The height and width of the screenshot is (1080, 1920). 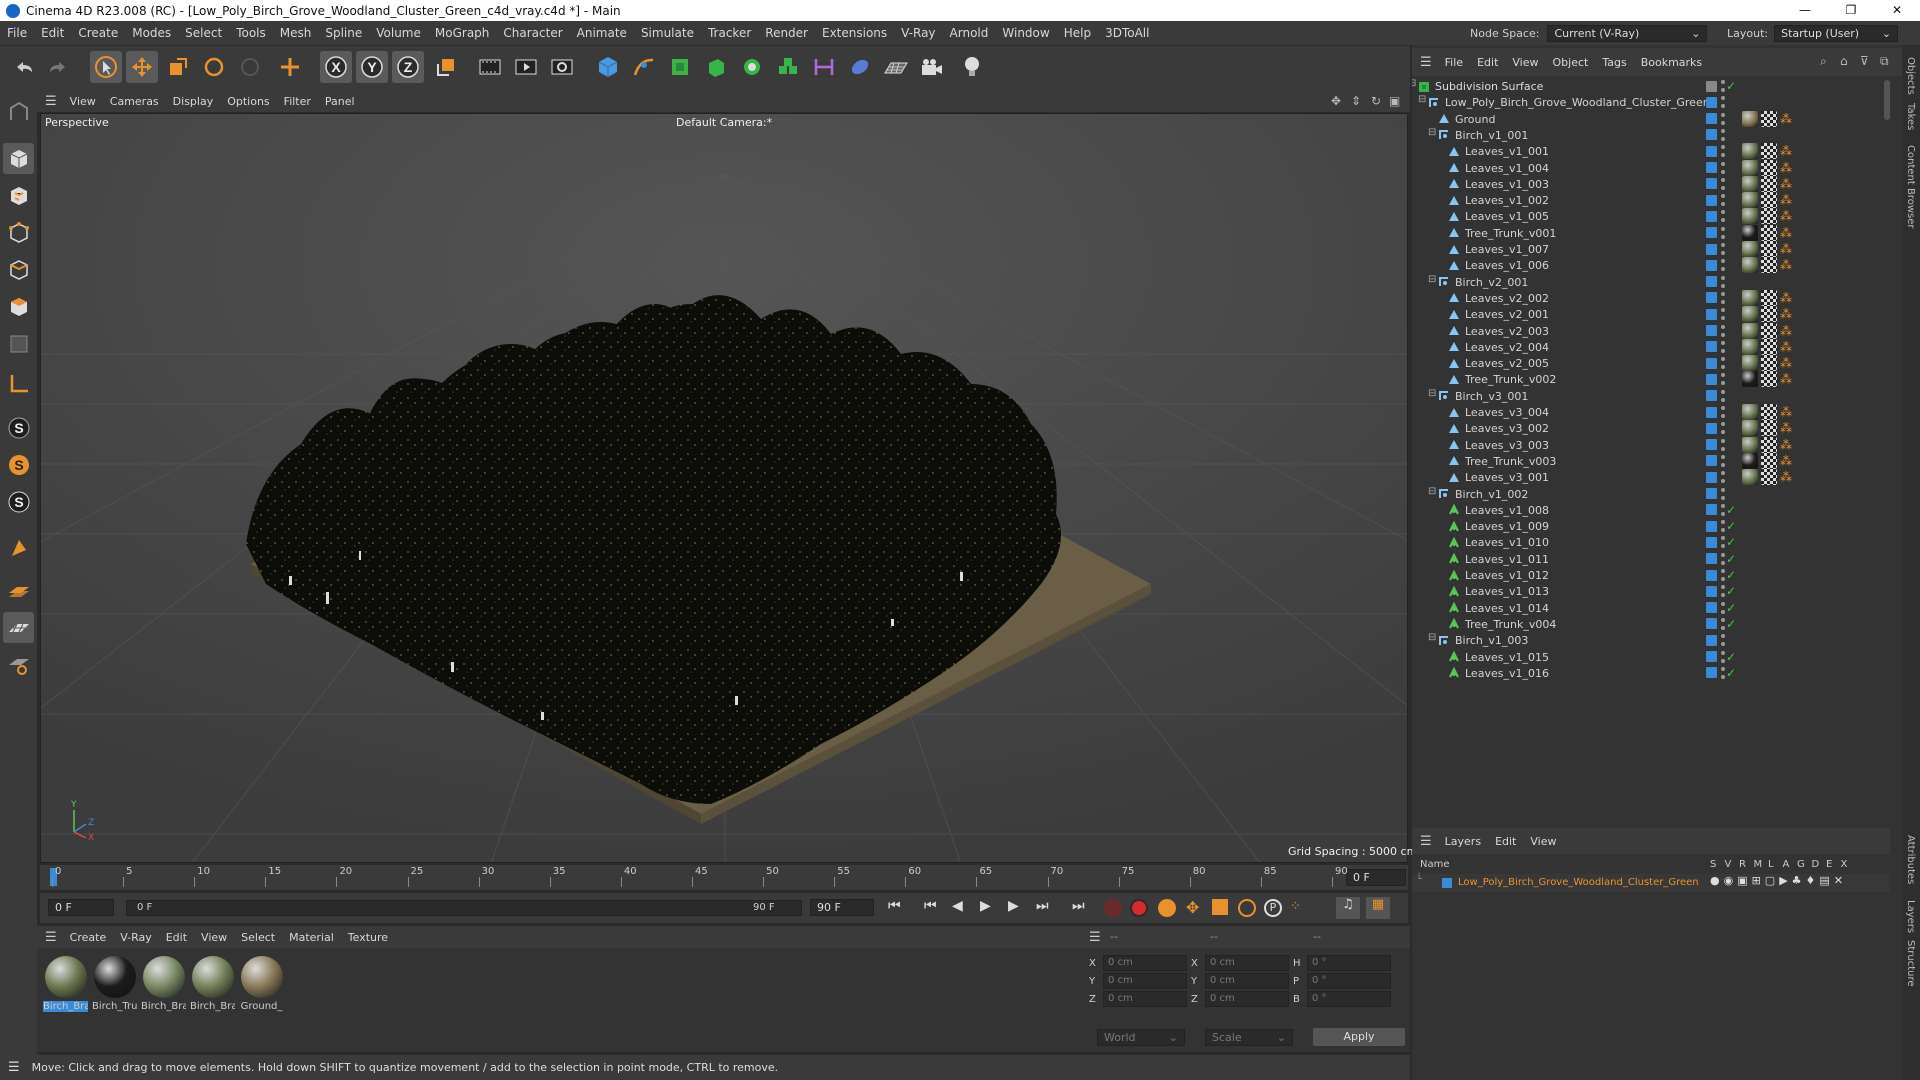 What do you see at coordinates (1627, 33) in the screenshot?
I see `node-space-dropdown: Current (V-Ray) ⌄` at bounding box center [1627, 33].